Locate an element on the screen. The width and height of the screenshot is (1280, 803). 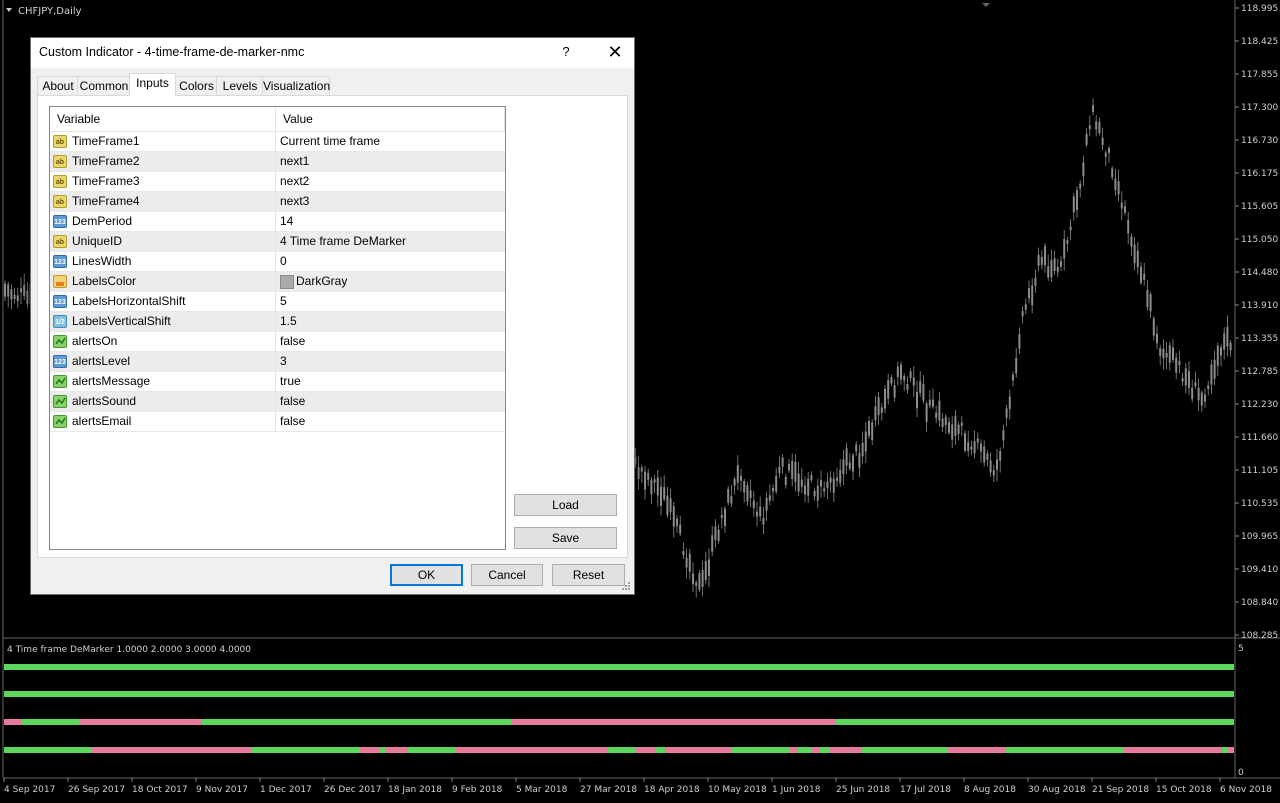
variable-name: TimeFrame1 is located at coordinates (106, 141).